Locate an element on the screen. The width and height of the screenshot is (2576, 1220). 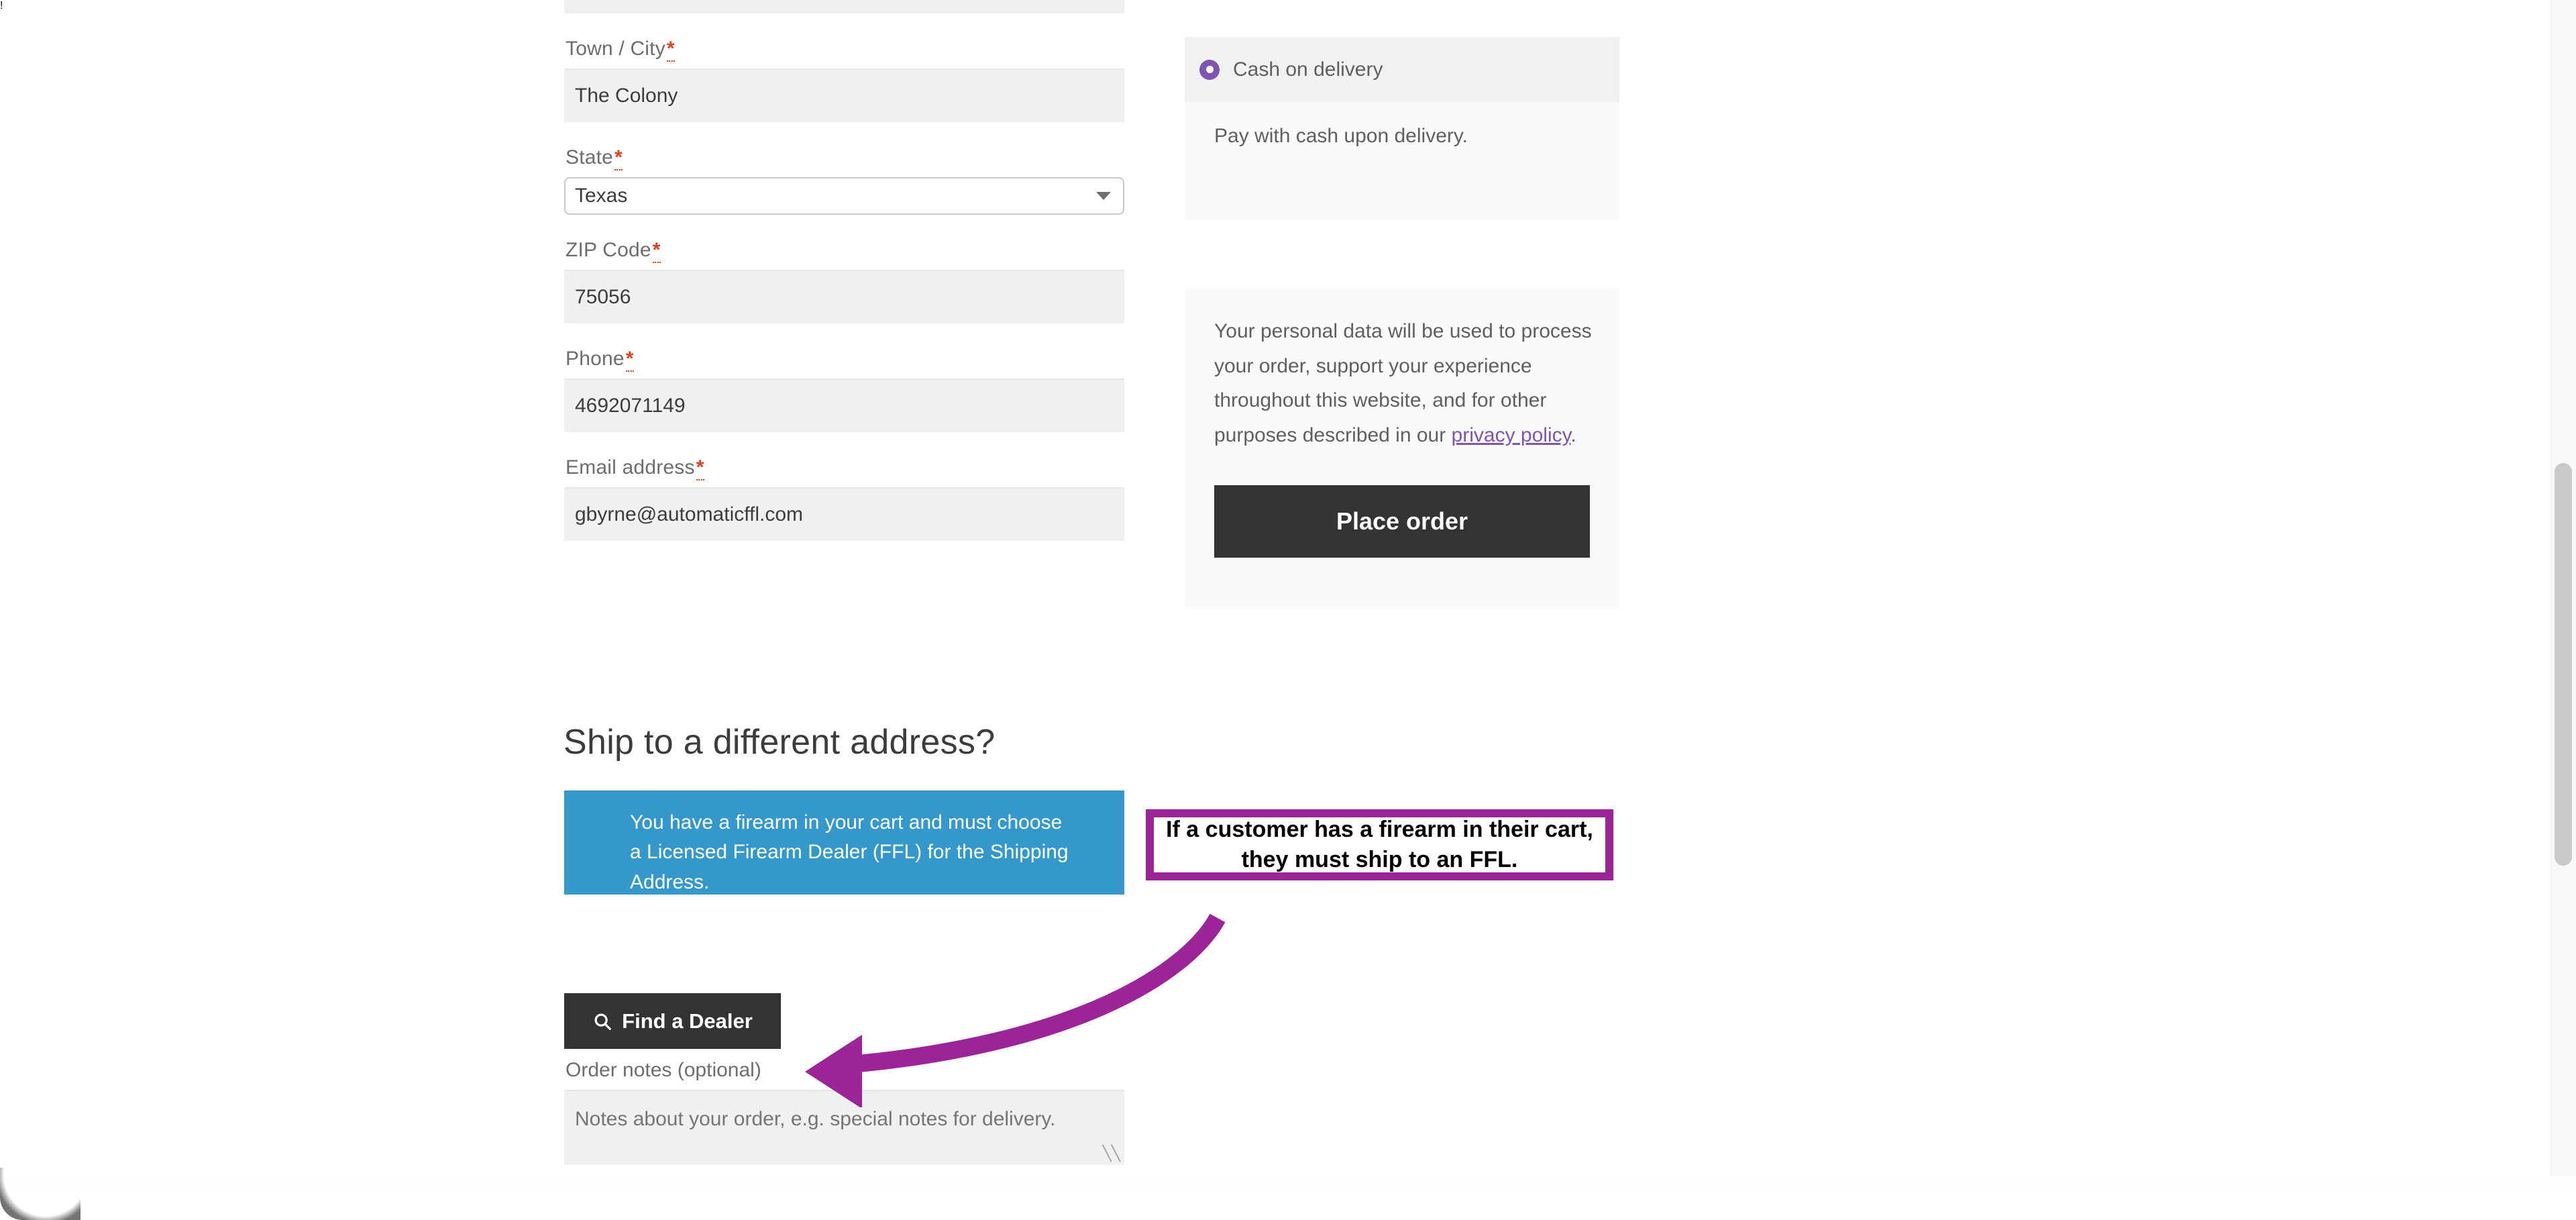
zip-label: ZIP Code* is located at coordinates (845, 250).